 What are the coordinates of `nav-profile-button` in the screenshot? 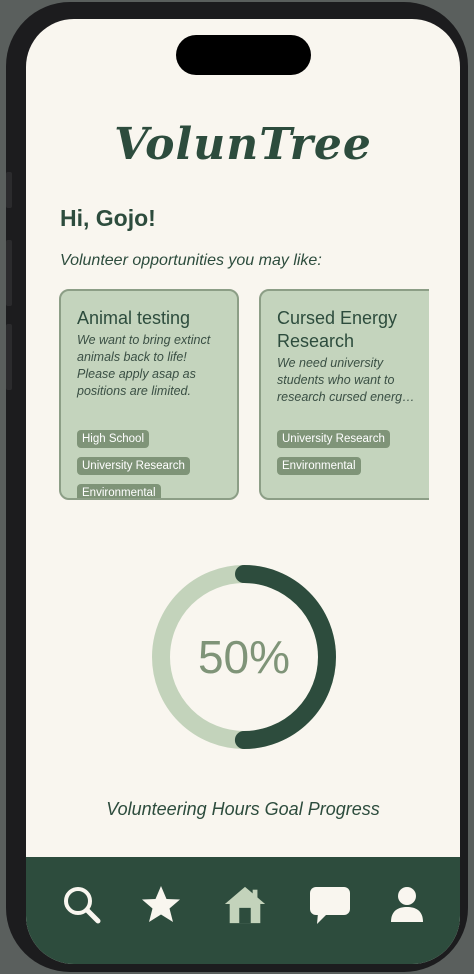 It's located at (407, 905).